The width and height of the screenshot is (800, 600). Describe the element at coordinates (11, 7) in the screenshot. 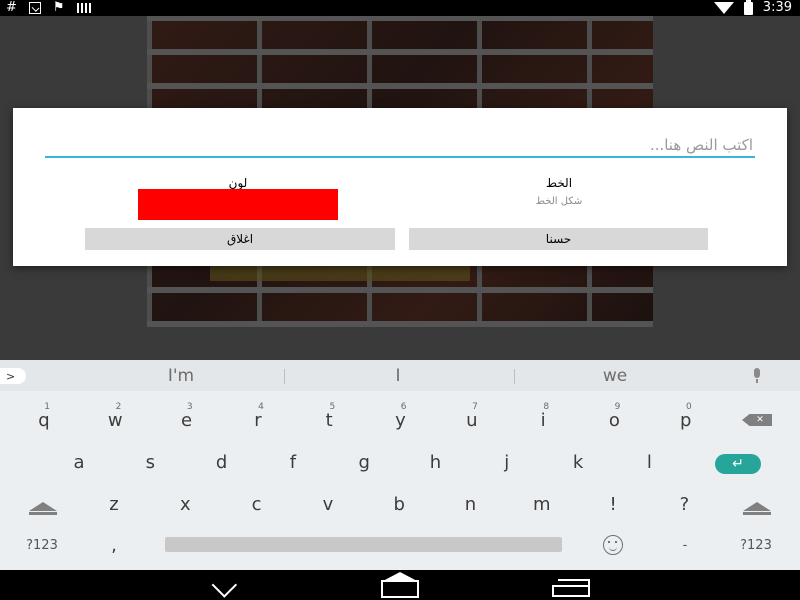

I see `hash-icon: #` at that location.